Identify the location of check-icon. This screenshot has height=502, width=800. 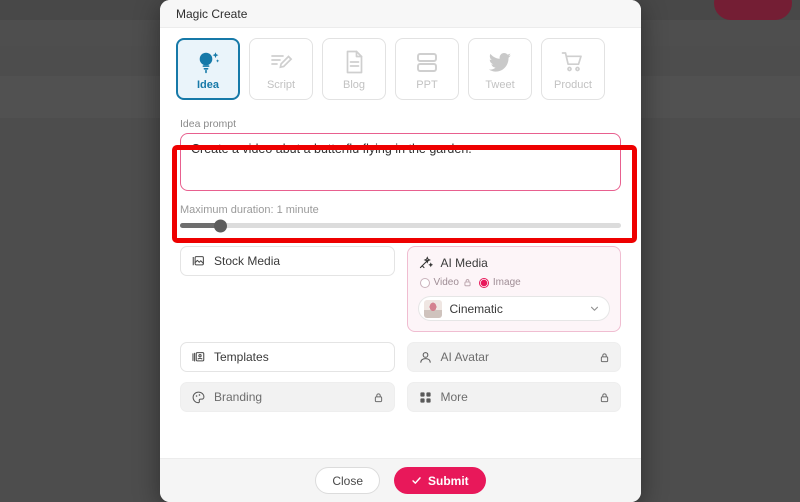
(416, 480).